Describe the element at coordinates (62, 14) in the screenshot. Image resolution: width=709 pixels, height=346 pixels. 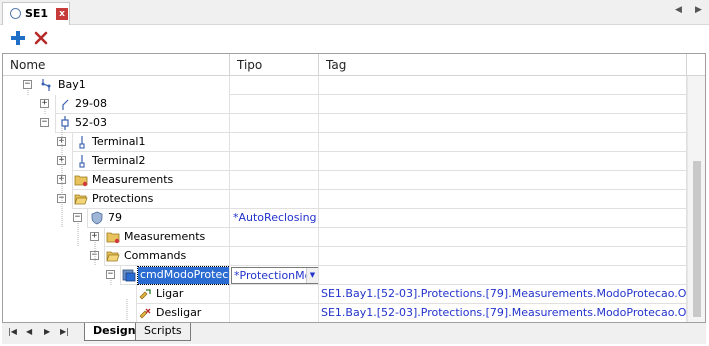
I see `close-tab-button: x` at that location.